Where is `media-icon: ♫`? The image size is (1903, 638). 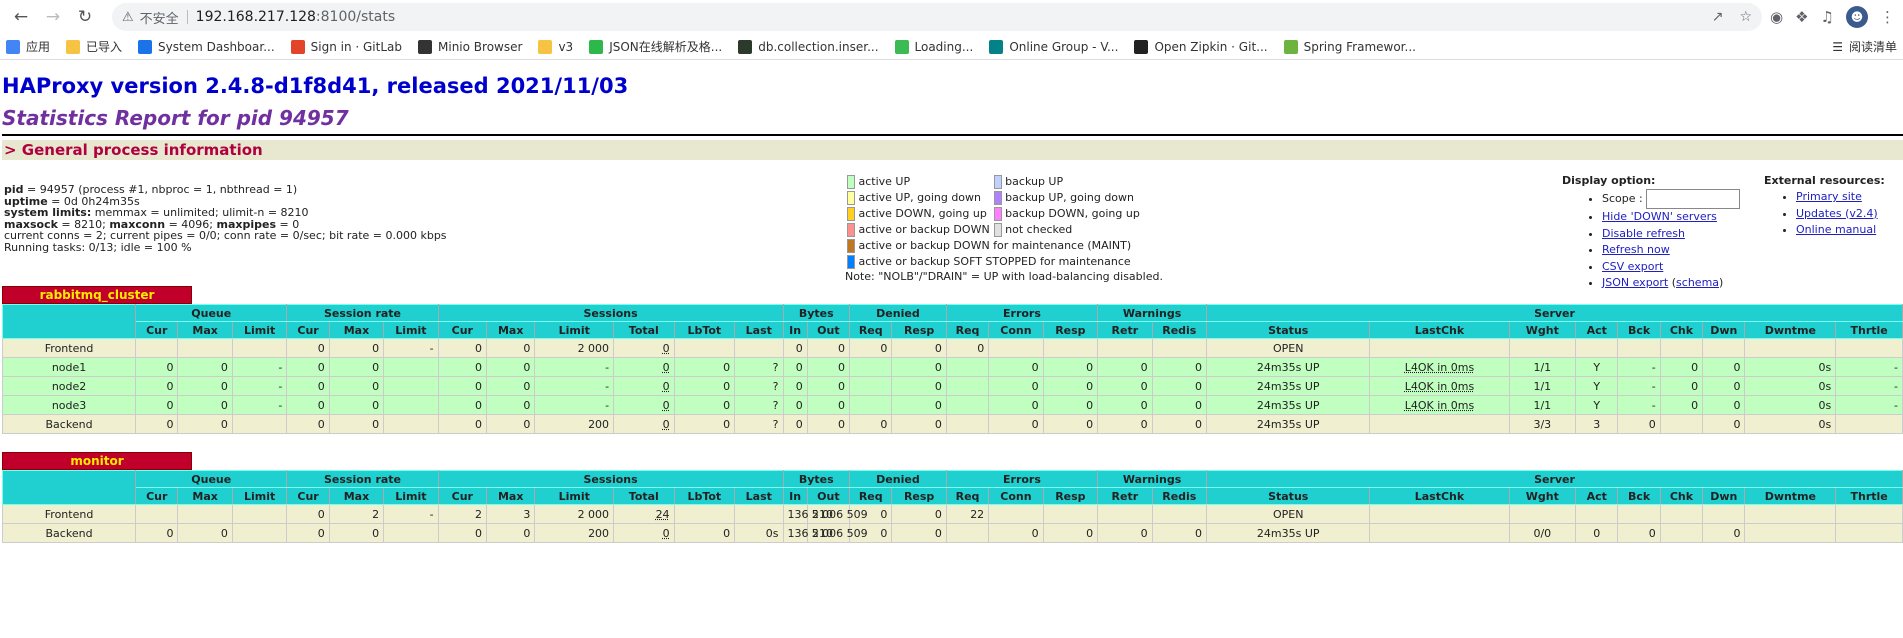 media-icon: ♫ is located at coordinates (1827, 17).